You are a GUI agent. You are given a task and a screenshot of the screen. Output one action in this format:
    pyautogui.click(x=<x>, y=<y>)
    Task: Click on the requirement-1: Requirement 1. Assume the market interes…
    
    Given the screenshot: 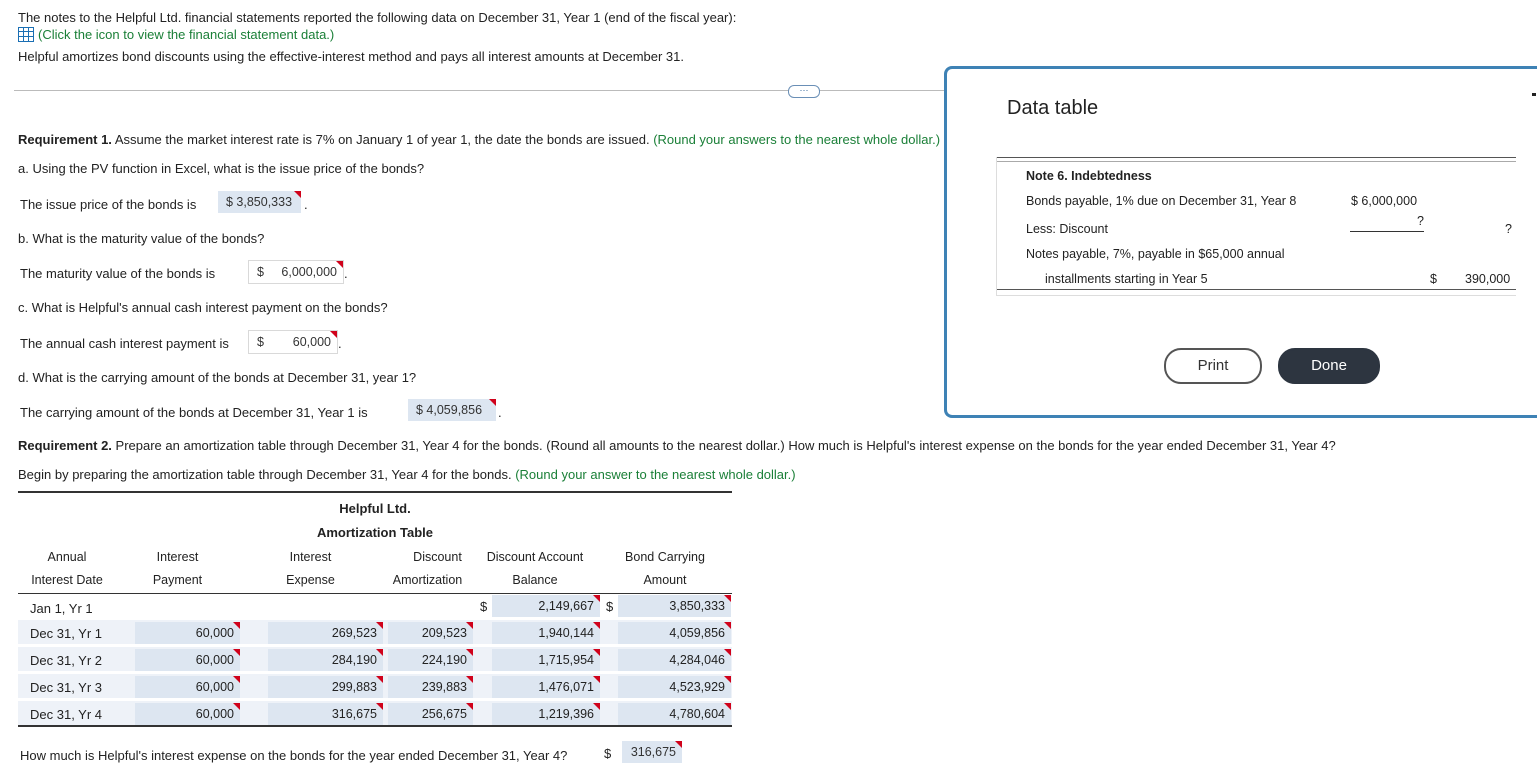 What is the action you would take?
    pyautogui.click(x=479, y=139)
    